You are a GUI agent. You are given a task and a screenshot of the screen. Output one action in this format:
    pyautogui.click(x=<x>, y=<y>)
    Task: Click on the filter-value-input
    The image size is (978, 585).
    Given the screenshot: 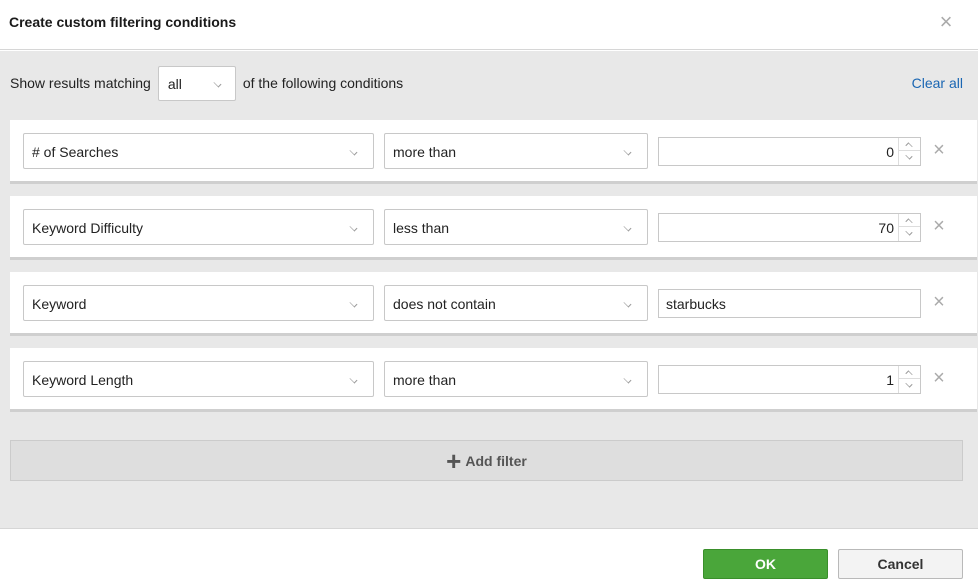 What is the action you would take?
    pyautogui.click(x=789, y=303)
    